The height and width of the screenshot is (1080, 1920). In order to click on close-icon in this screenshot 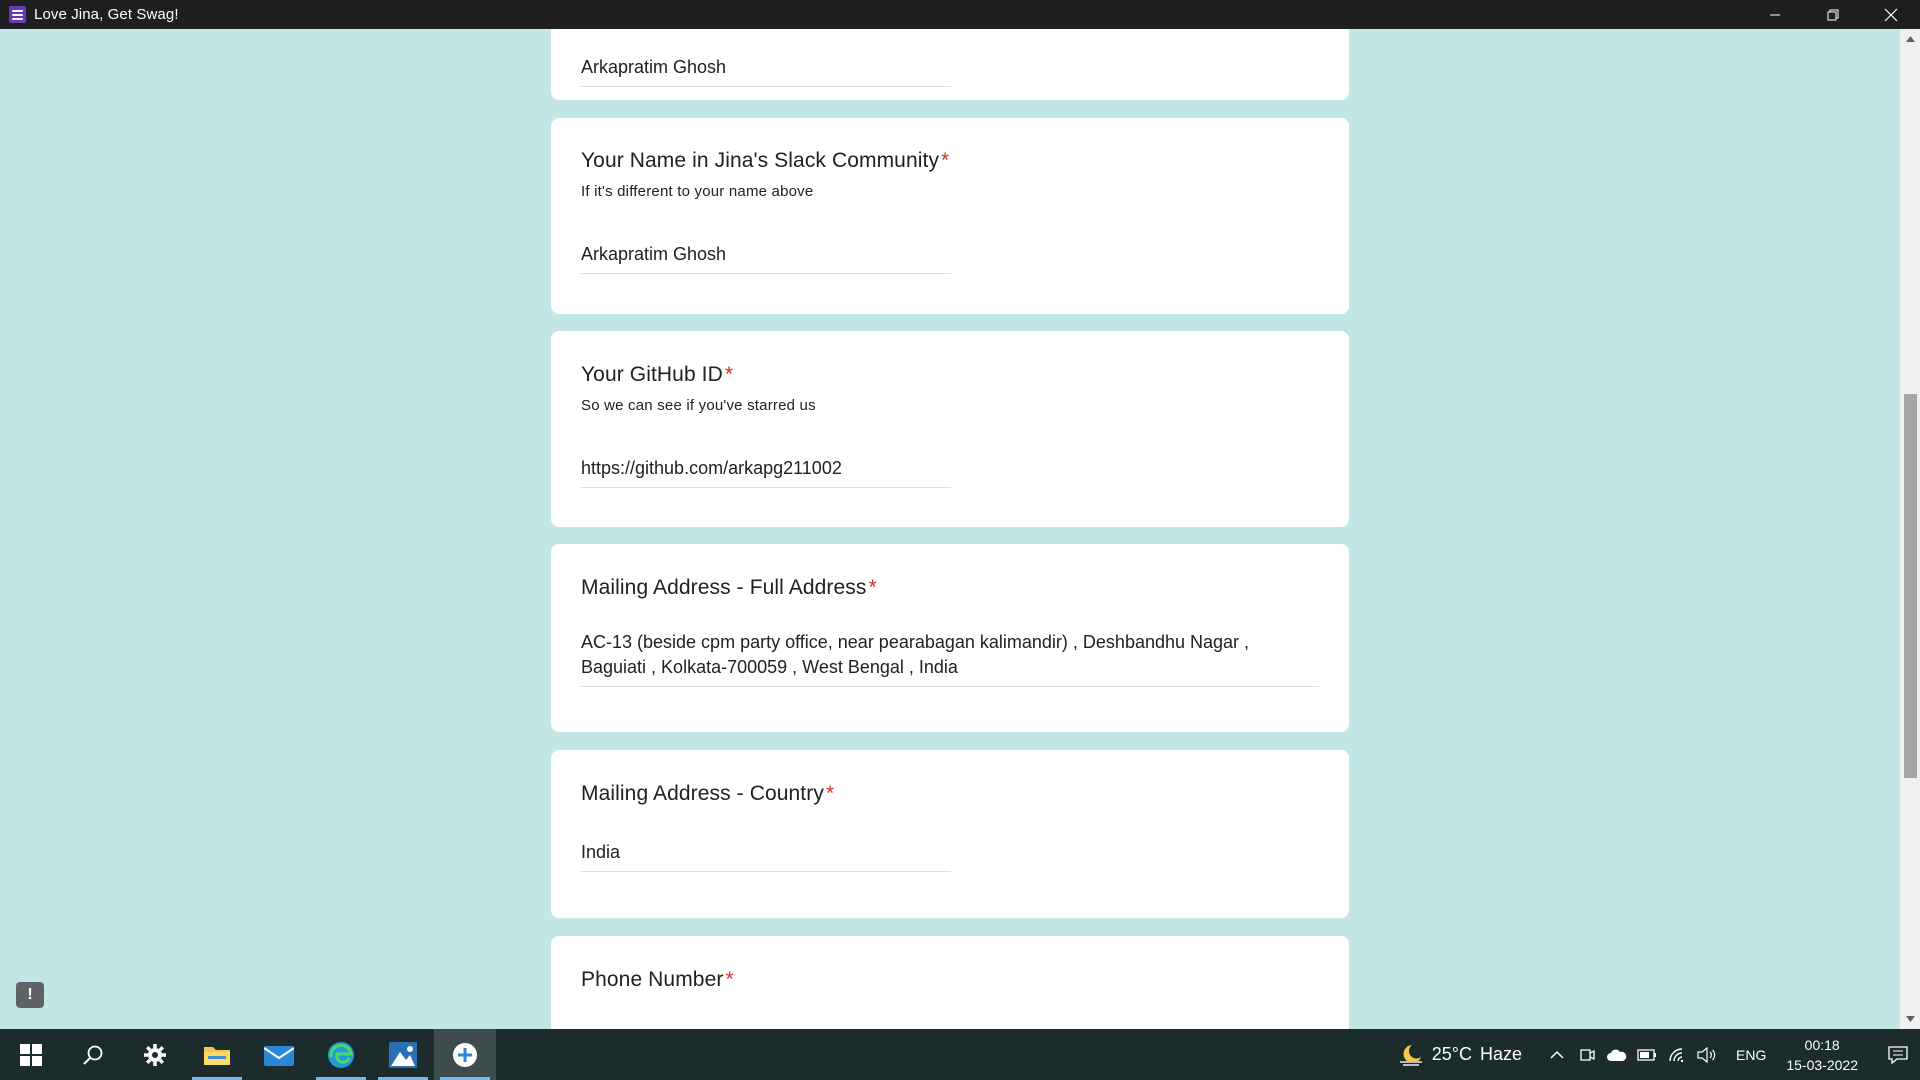, I will do `click(1891, 14)`.